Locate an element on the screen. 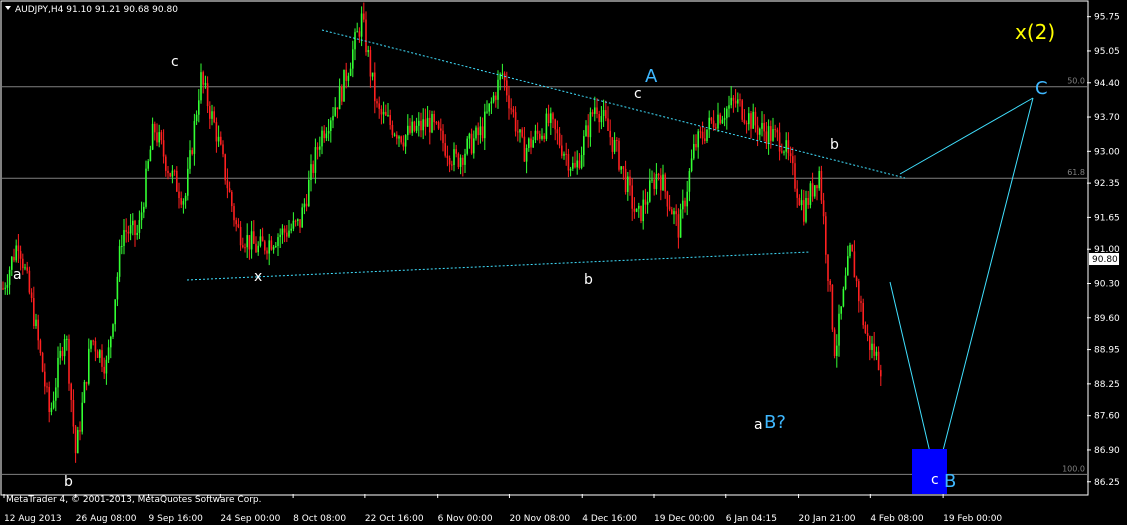 This screenshot has height=525, width=1127. wave-label-aB-B: B? is located at coordinates (775, 422).